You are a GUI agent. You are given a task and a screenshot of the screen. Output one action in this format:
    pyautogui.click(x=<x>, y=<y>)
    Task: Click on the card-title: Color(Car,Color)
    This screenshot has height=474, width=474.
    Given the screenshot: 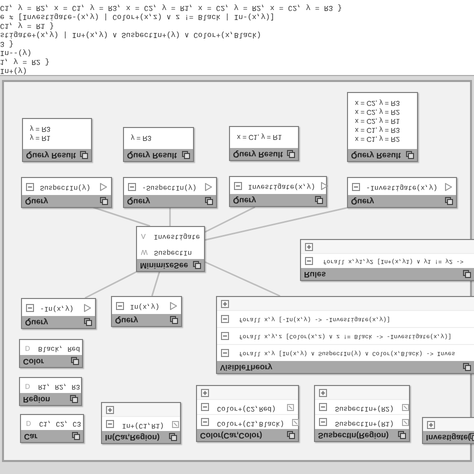 What is the action you would take?
    pyautogui.click(x=231, y=435)
    